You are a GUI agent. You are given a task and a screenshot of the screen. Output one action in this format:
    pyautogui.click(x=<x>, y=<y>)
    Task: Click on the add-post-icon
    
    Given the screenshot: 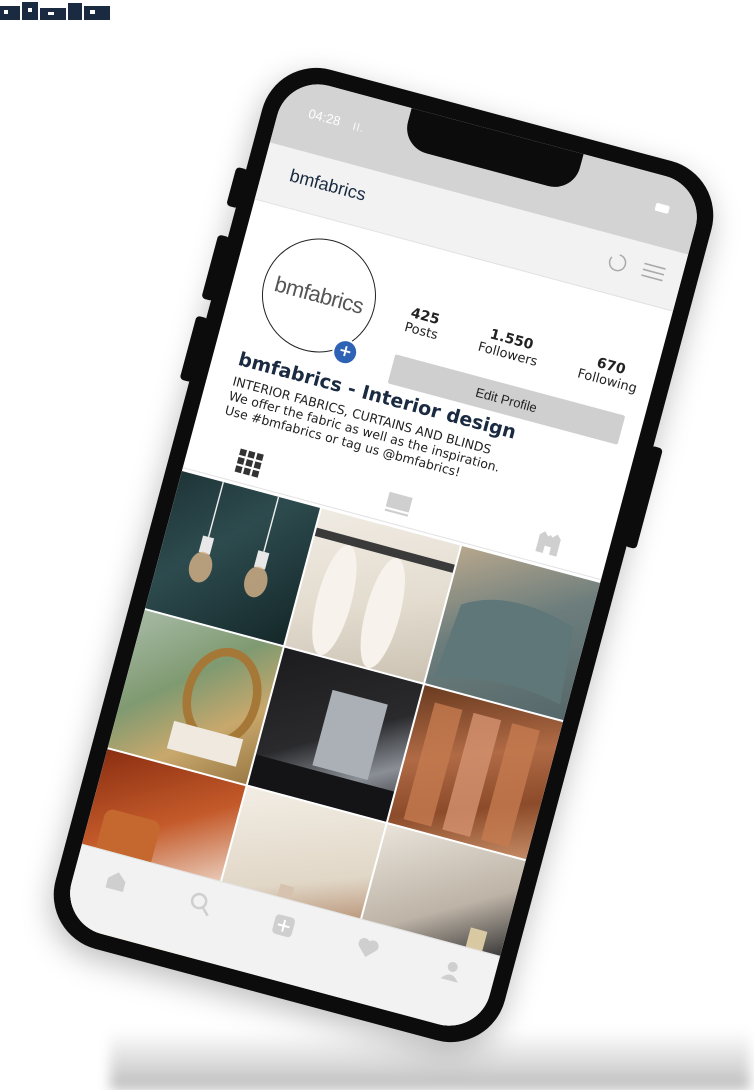 What is the action you would take?
    pyautogui.click(x=283, y=925)
    